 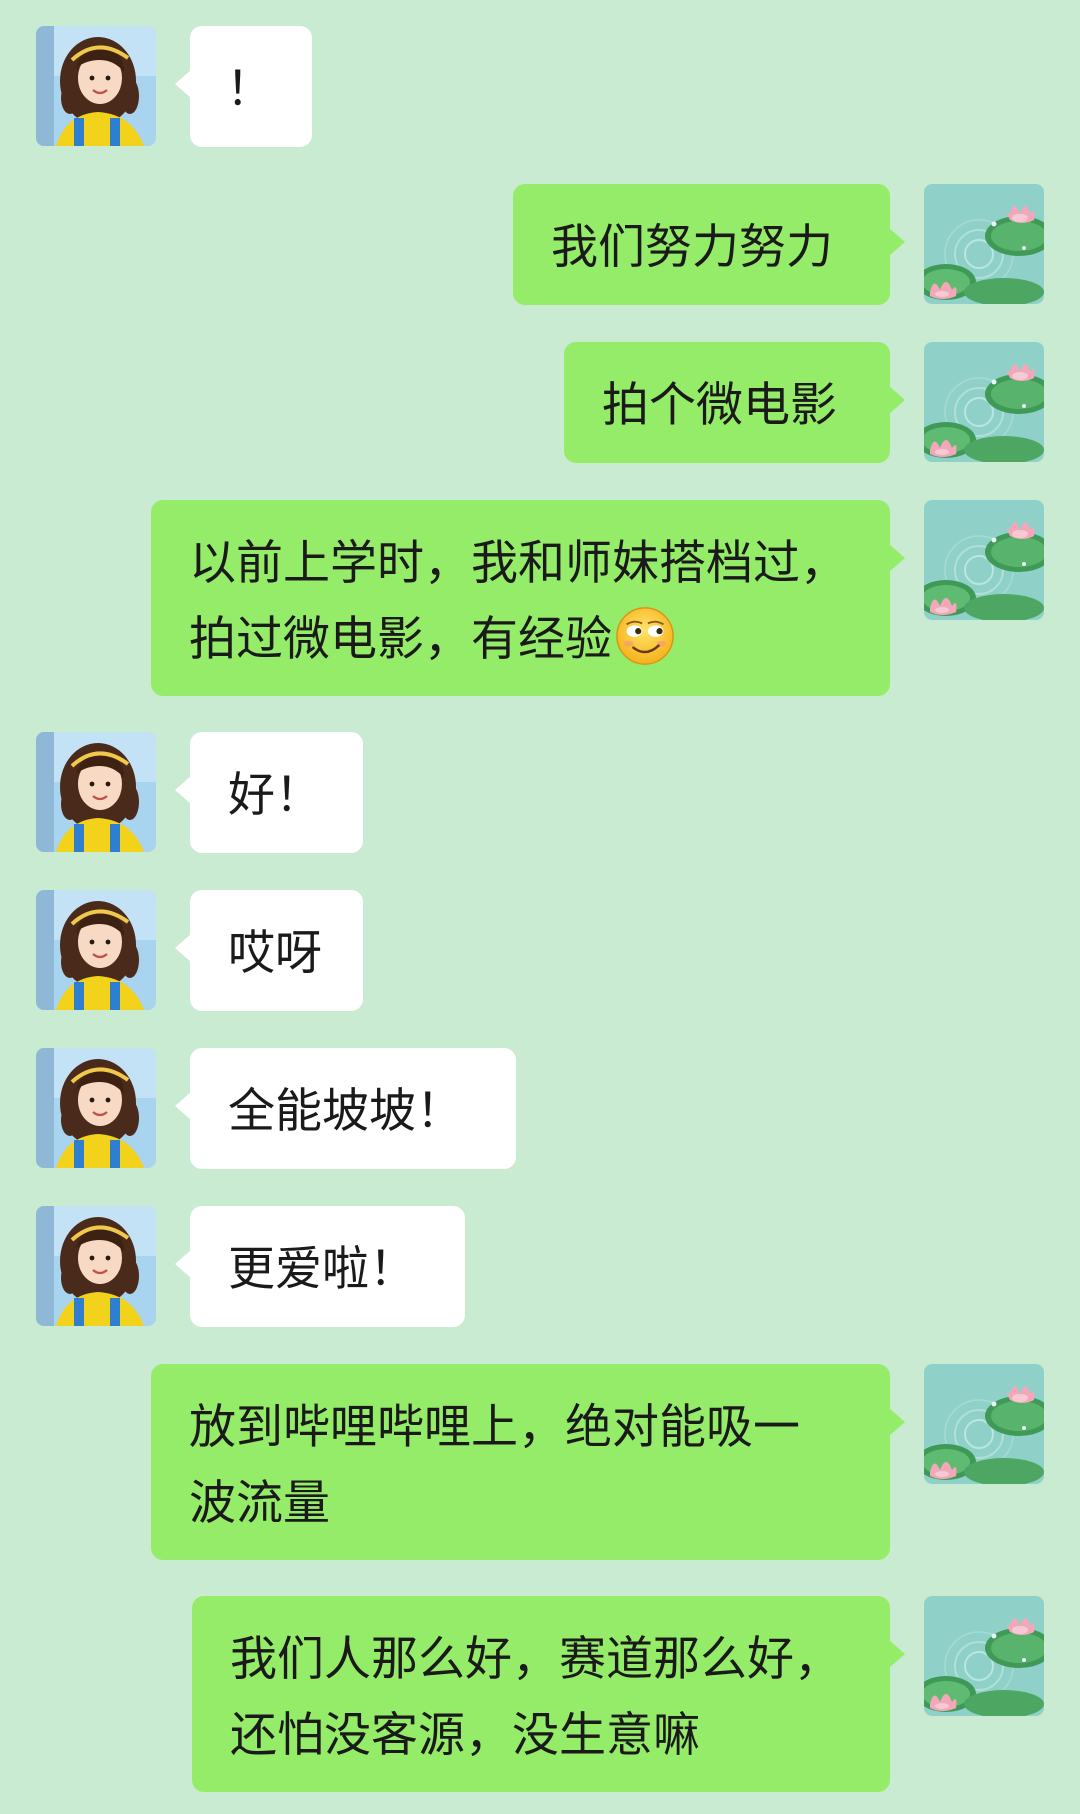 I want to click on message-text: 拍过微电影，有经验, so click(x=400, y=639).